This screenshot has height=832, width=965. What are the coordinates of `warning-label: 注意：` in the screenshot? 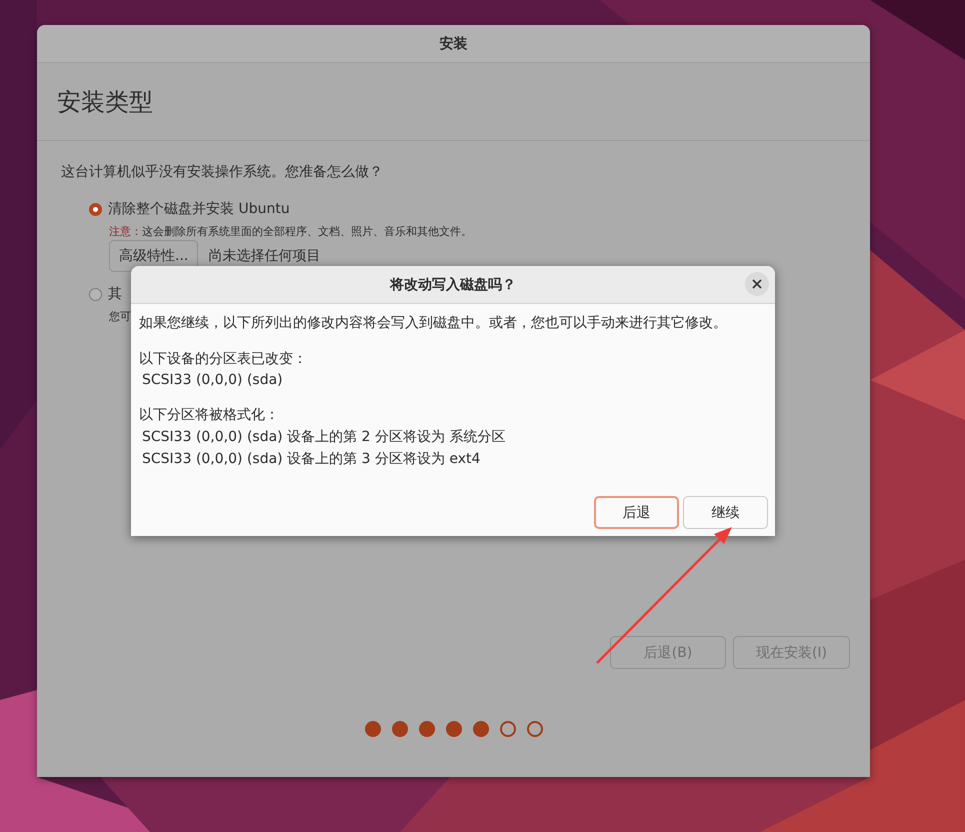 It's located at (125, 231).